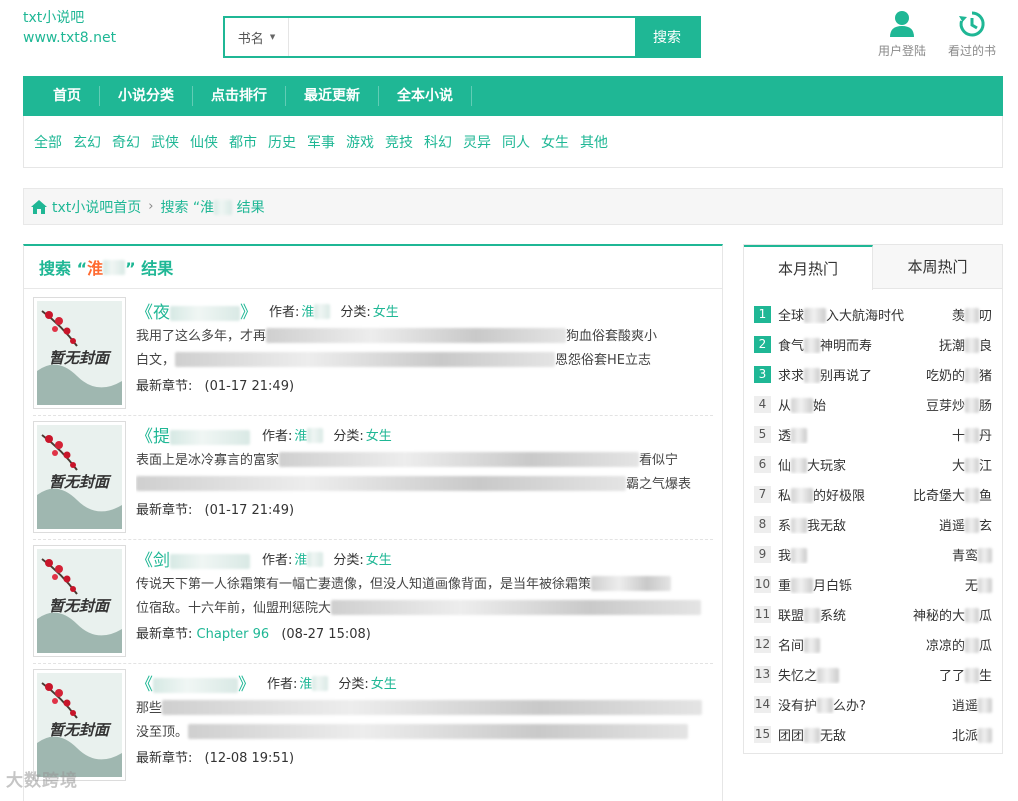 This screenshot has width=1018, height=801. What do you see at coordinates (972, 554) in the screenshot?
I see `hot-book-author: 青鸾` at bounding box center [972, 554].